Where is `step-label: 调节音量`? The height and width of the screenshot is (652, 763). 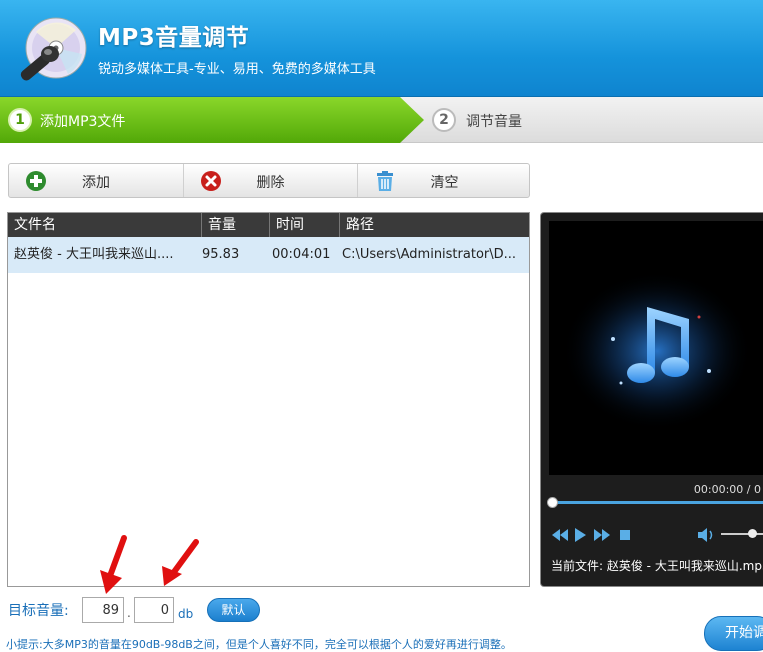
step-label: 调节音量 is located at coordinates (494, 122).